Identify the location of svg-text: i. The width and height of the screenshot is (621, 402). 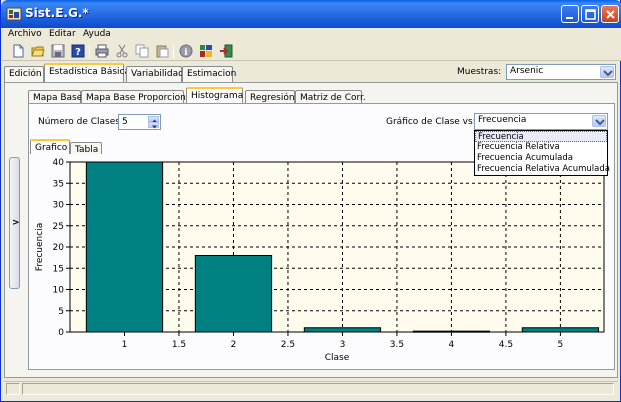
(186, 53).